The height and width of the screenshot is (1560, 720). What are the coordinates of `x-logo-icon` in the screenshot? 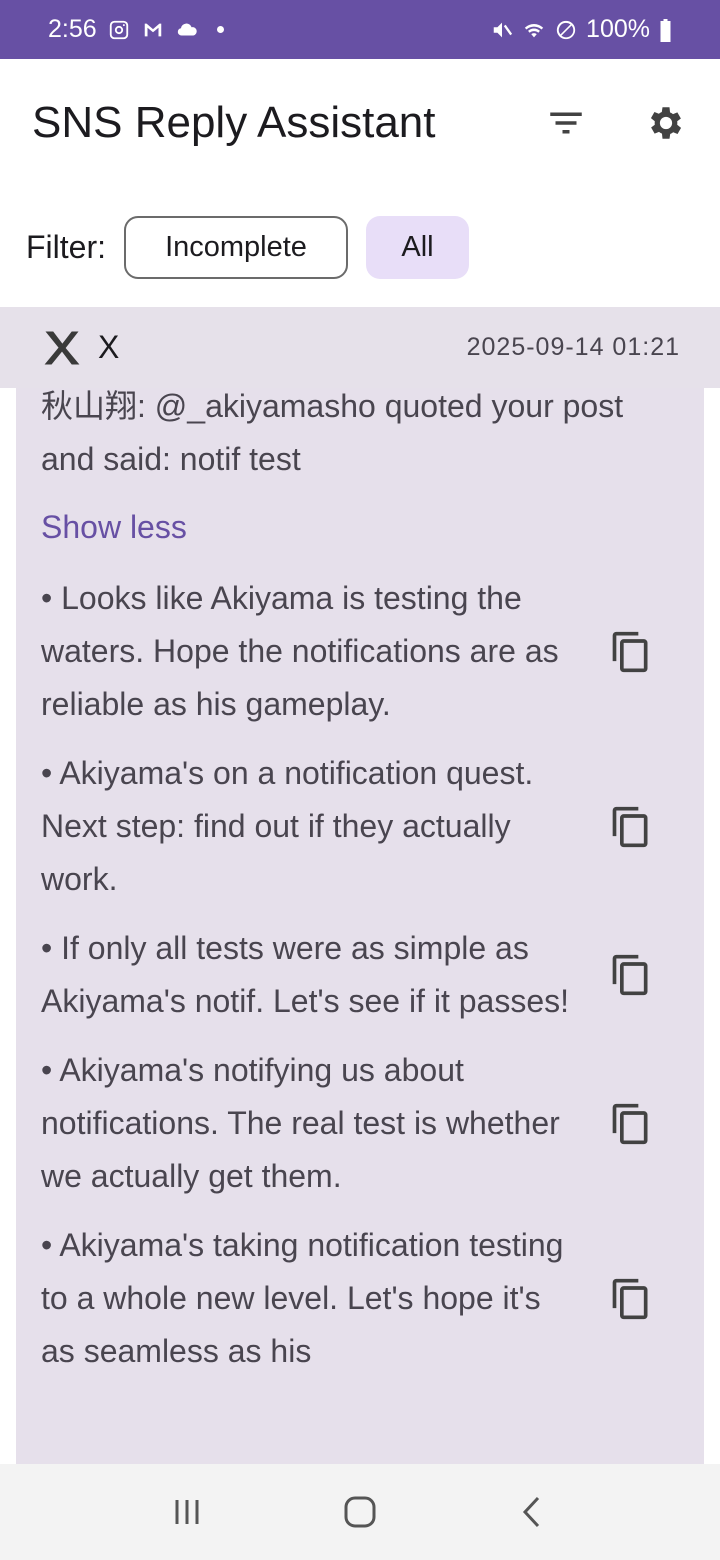 It's located at (62, 348).